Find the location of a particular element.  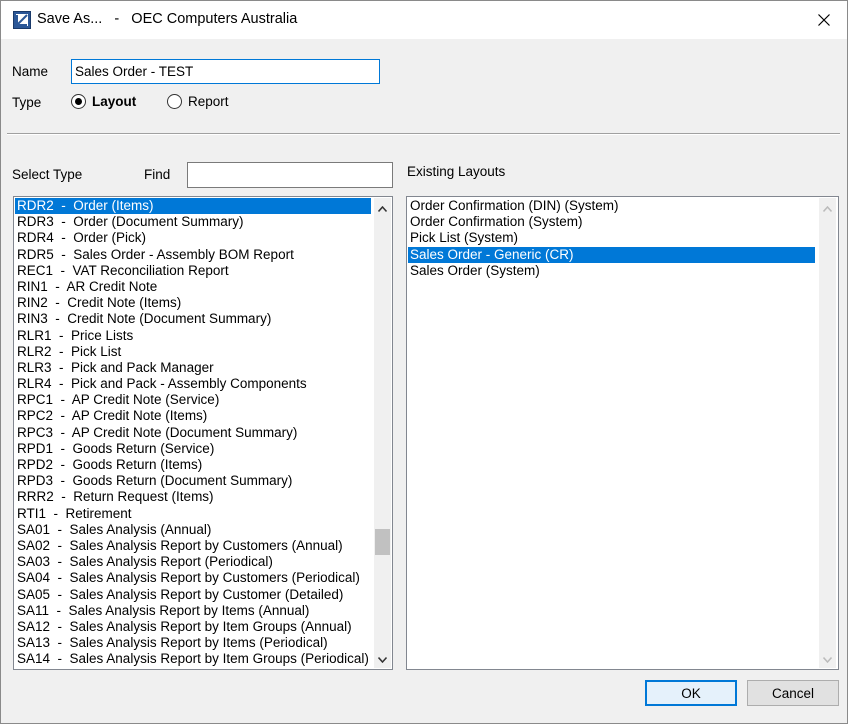

separator is located at coordinates (423, 134).